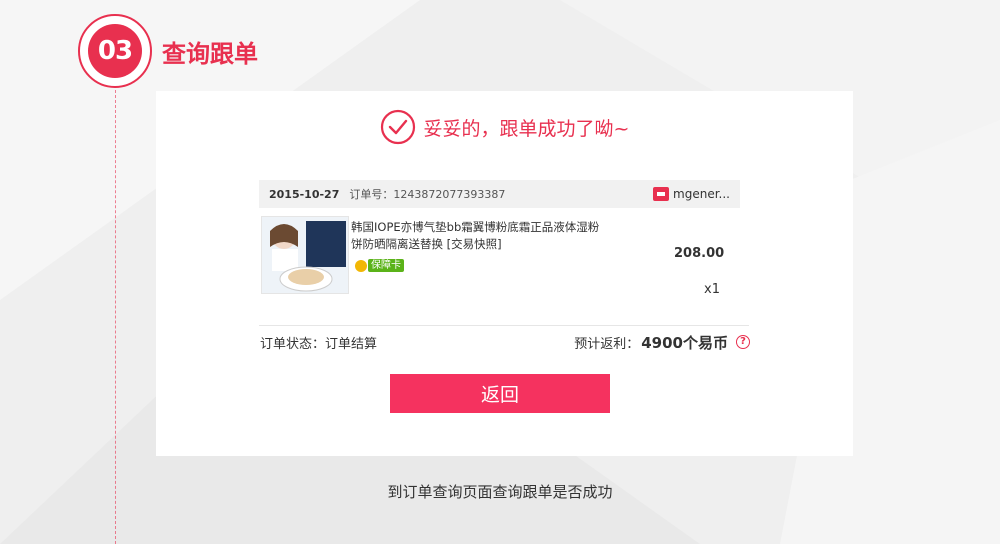 The width and height of the screenshot is (1000, 544). What do you see at coordinates (684, 342) in the screenshot?
I see `rebate-value: 4900个易币` at bounding box center [684, 342].